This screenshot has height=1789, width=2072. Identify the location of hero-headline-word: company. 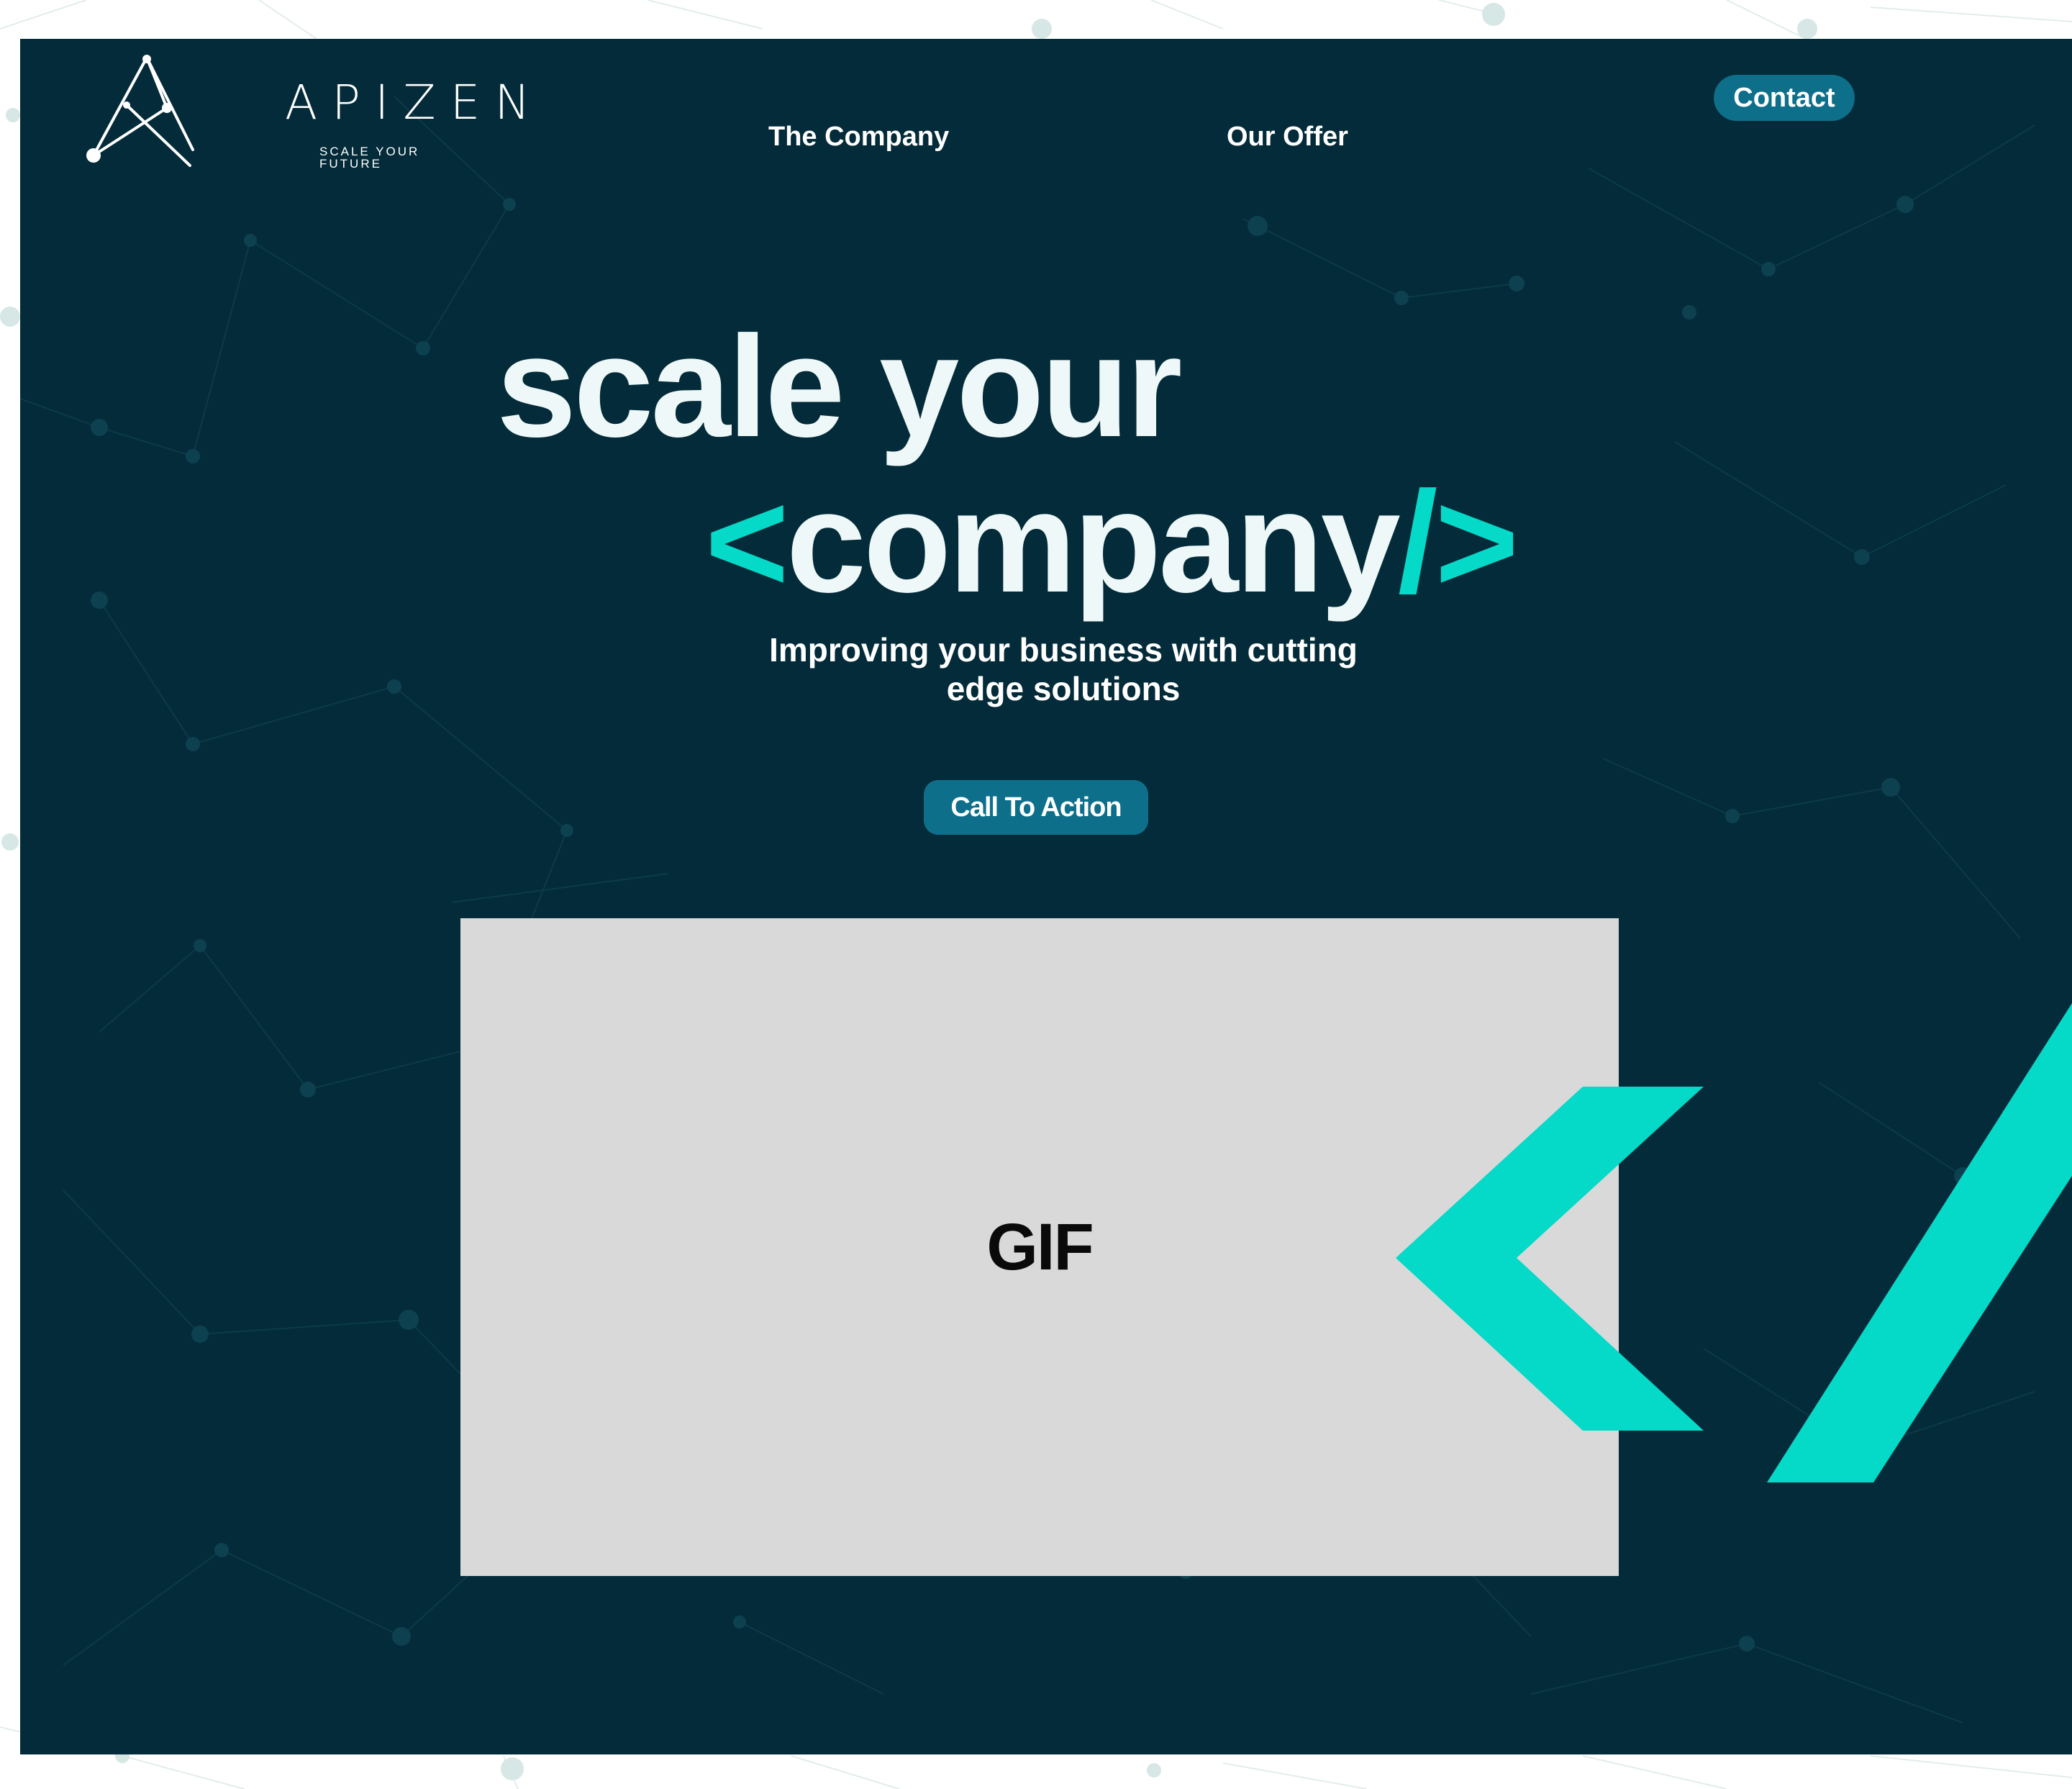
(1094, 542).